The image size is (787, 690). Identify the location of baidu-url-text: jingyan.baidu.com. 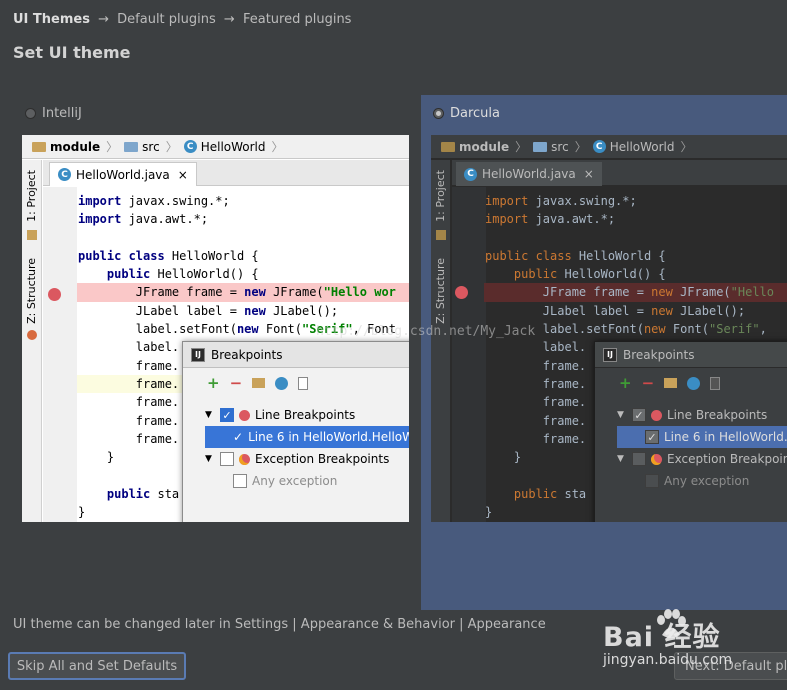
(668, 660).